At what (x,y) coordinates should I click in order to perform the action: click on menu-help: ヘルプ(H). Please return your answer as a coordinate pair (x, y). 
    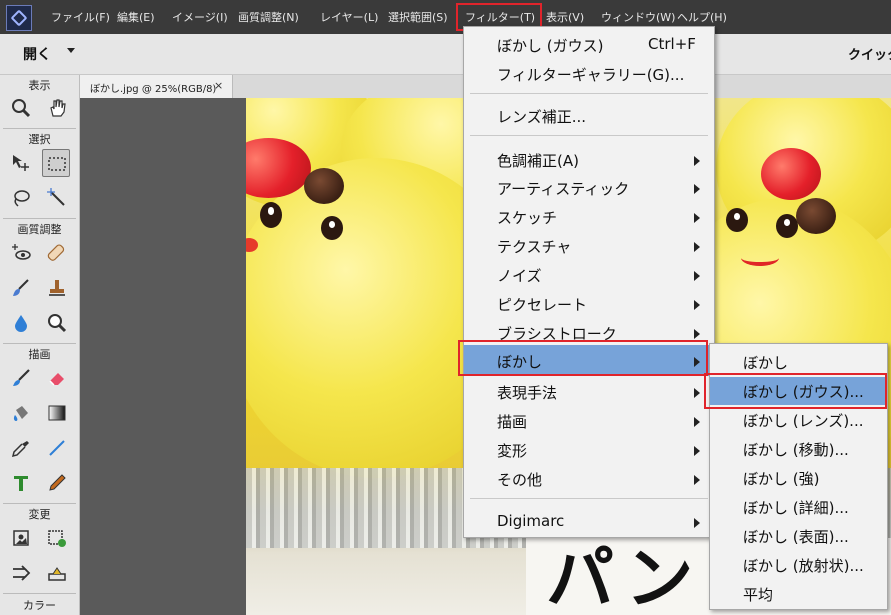
    Looking at the image, I should click on (702, 17).